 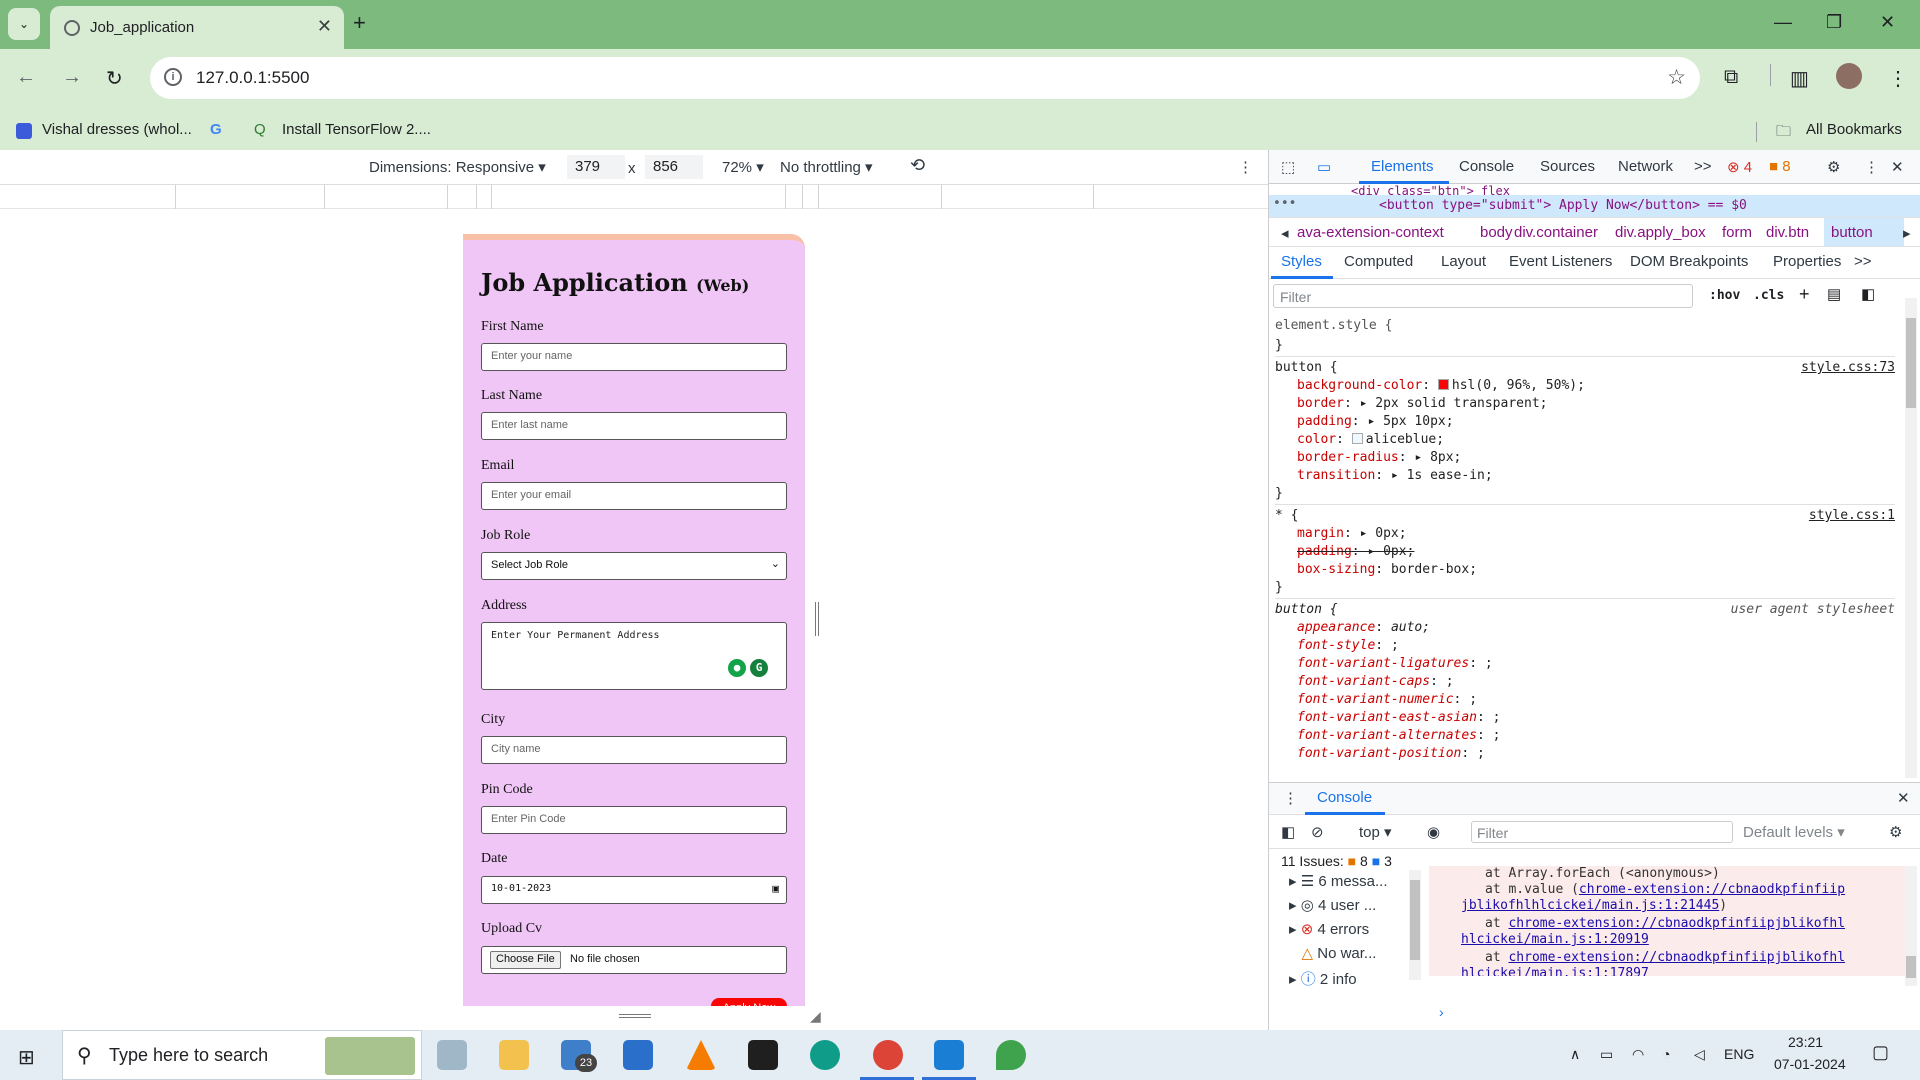 I want to click on tab-console: Console, so click(x=1486, y=166).